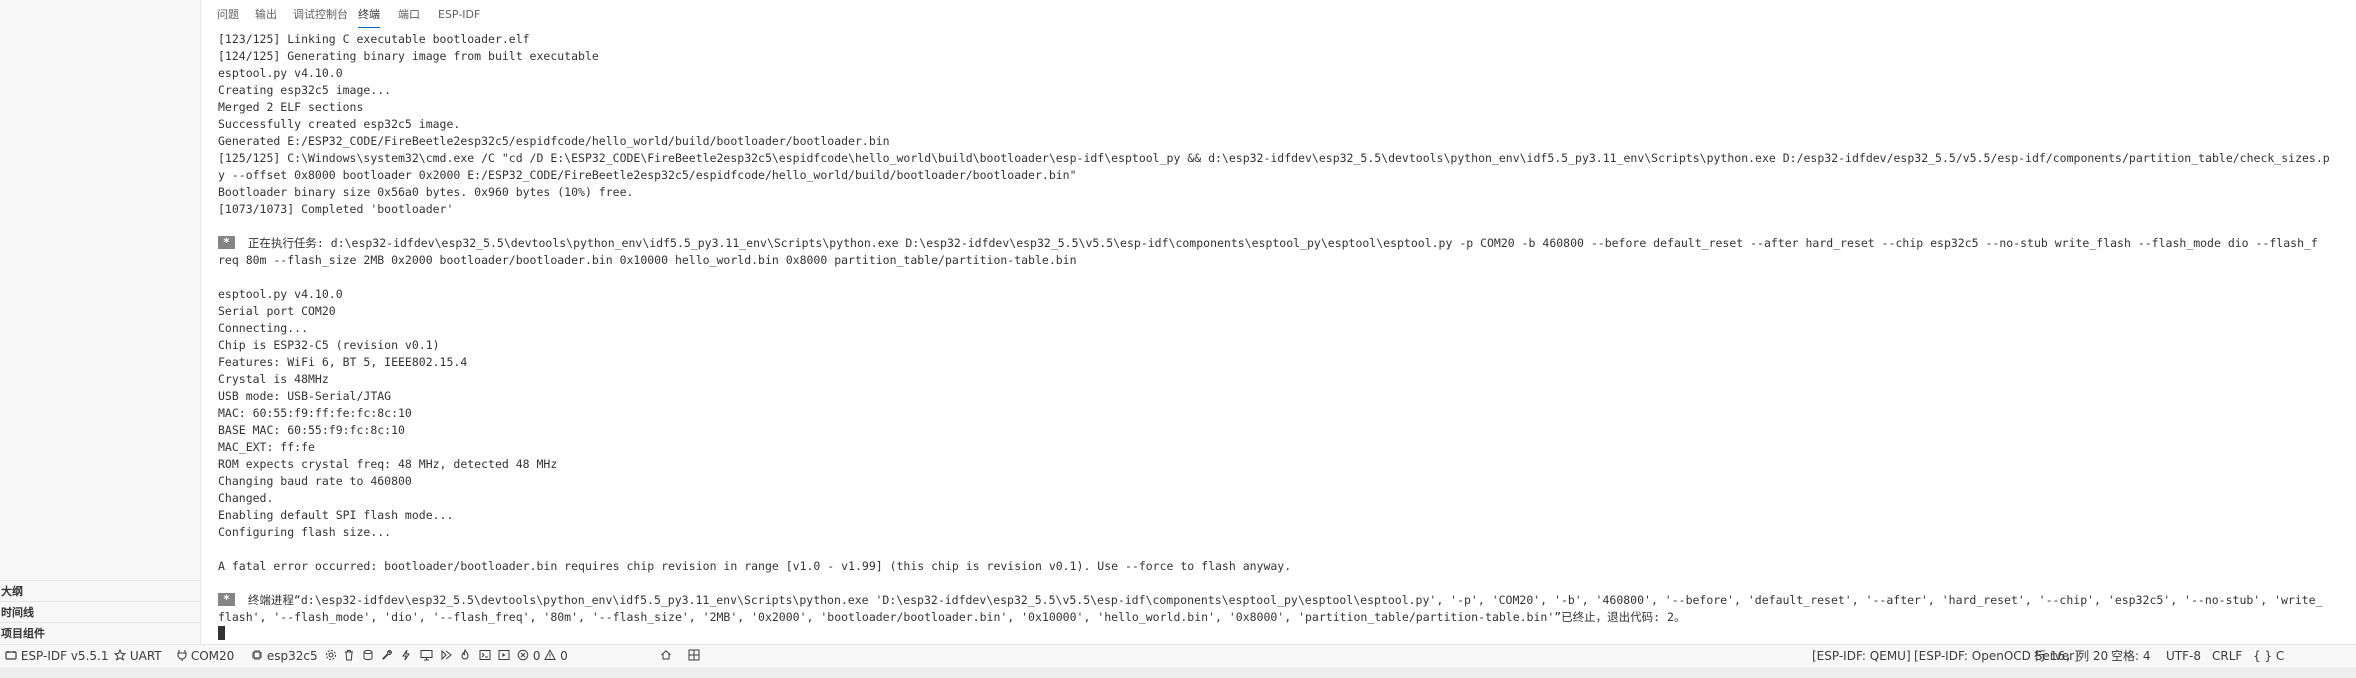  I want to click on clean-button, so click(349, 656).